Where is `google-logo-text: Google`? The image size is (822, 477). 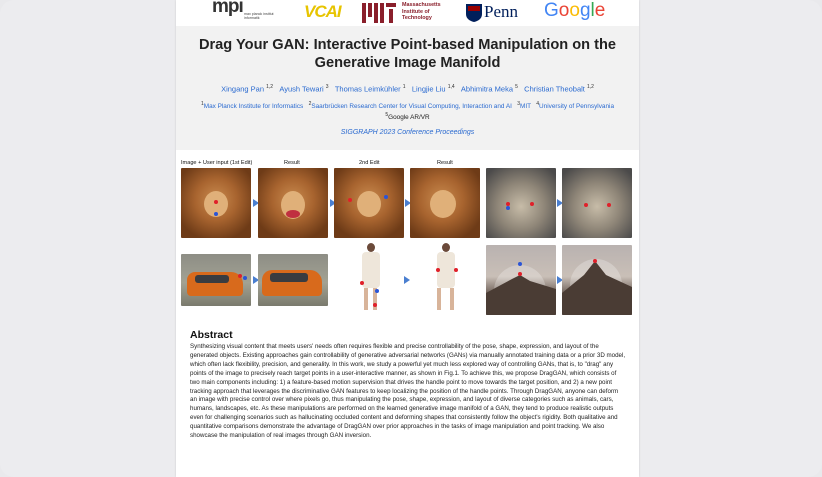 google-logo-text: Google is located at coordinates (575, 10).